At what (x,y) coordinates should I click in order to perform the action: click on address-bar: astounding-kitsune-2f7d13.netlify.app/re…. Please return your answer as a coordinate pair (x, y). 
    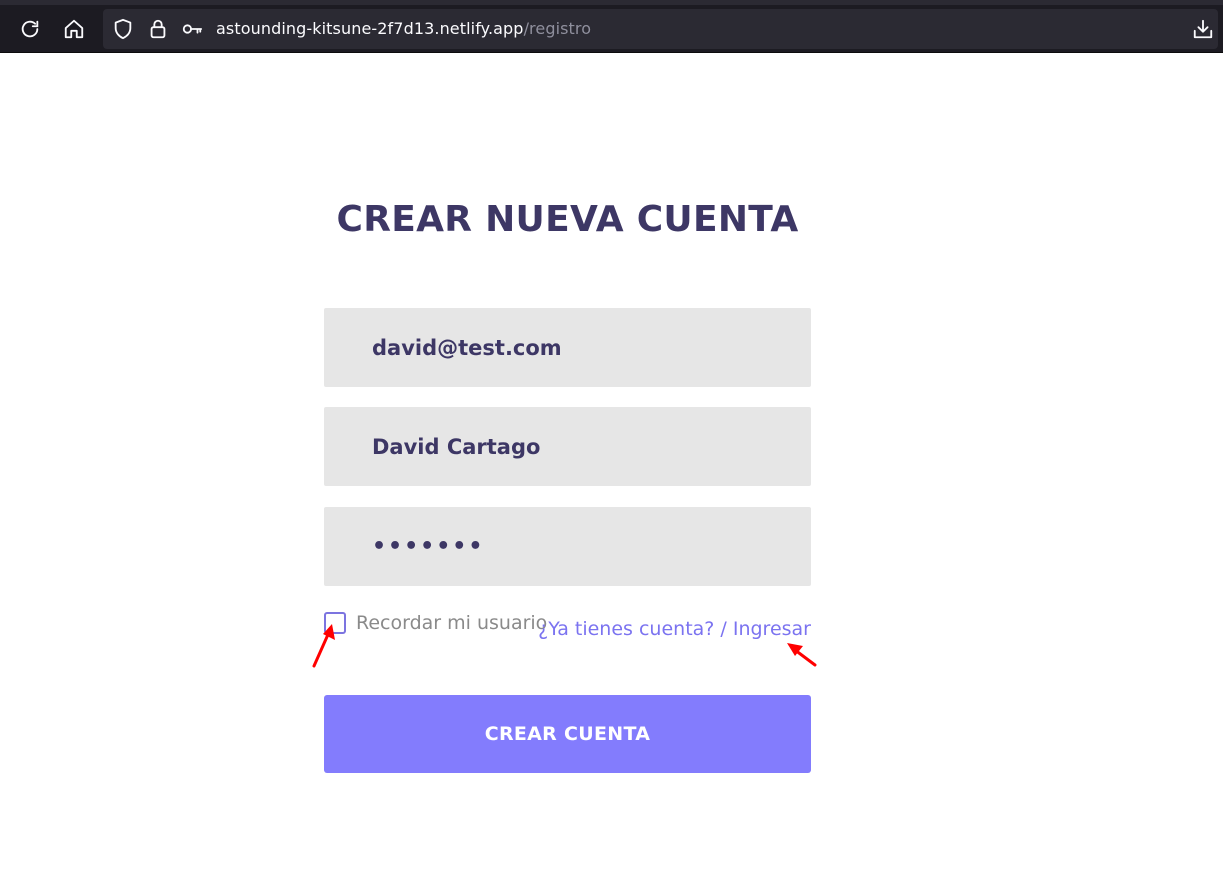
    Looking at the image, I should click on (660, 29).